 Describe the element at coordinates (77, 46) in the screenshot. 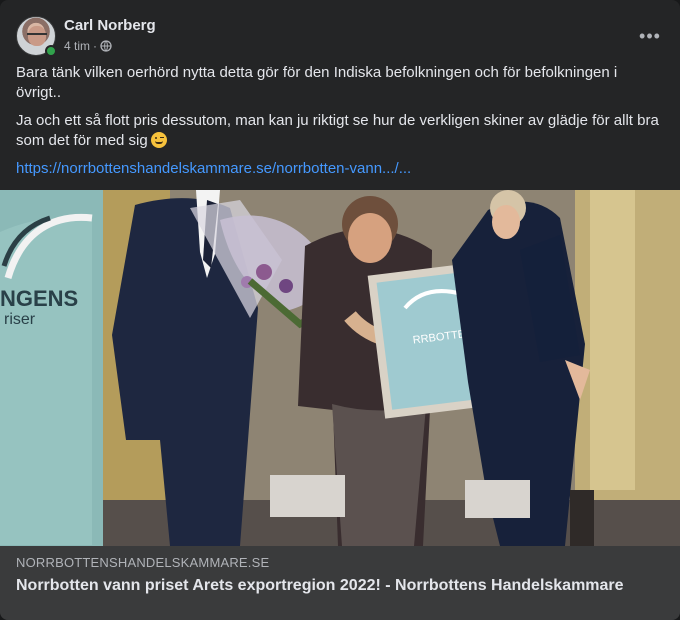

I see `post-time: 4 tim` at that location.